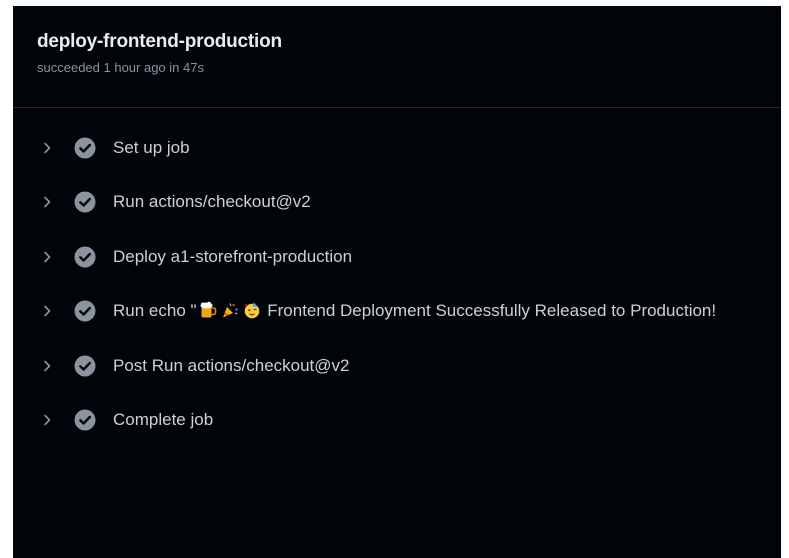  I want to click on step-deploy: Deploy a1-storefront-production, so click(397, 257).